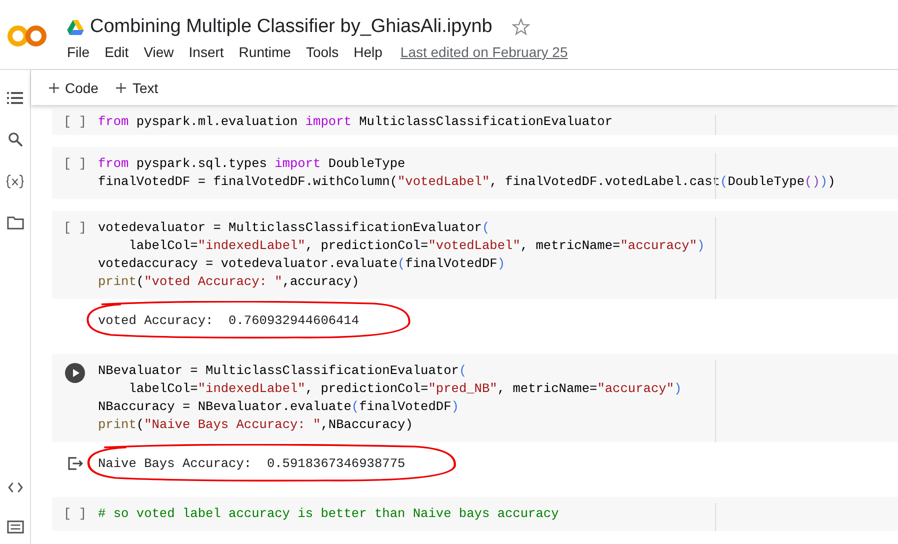 The width and height of the screenshot is (898, 544). What do you see at coordinates (15, 139) in the screenshot?
I see `search-icon` at bounding box center [15, 139].